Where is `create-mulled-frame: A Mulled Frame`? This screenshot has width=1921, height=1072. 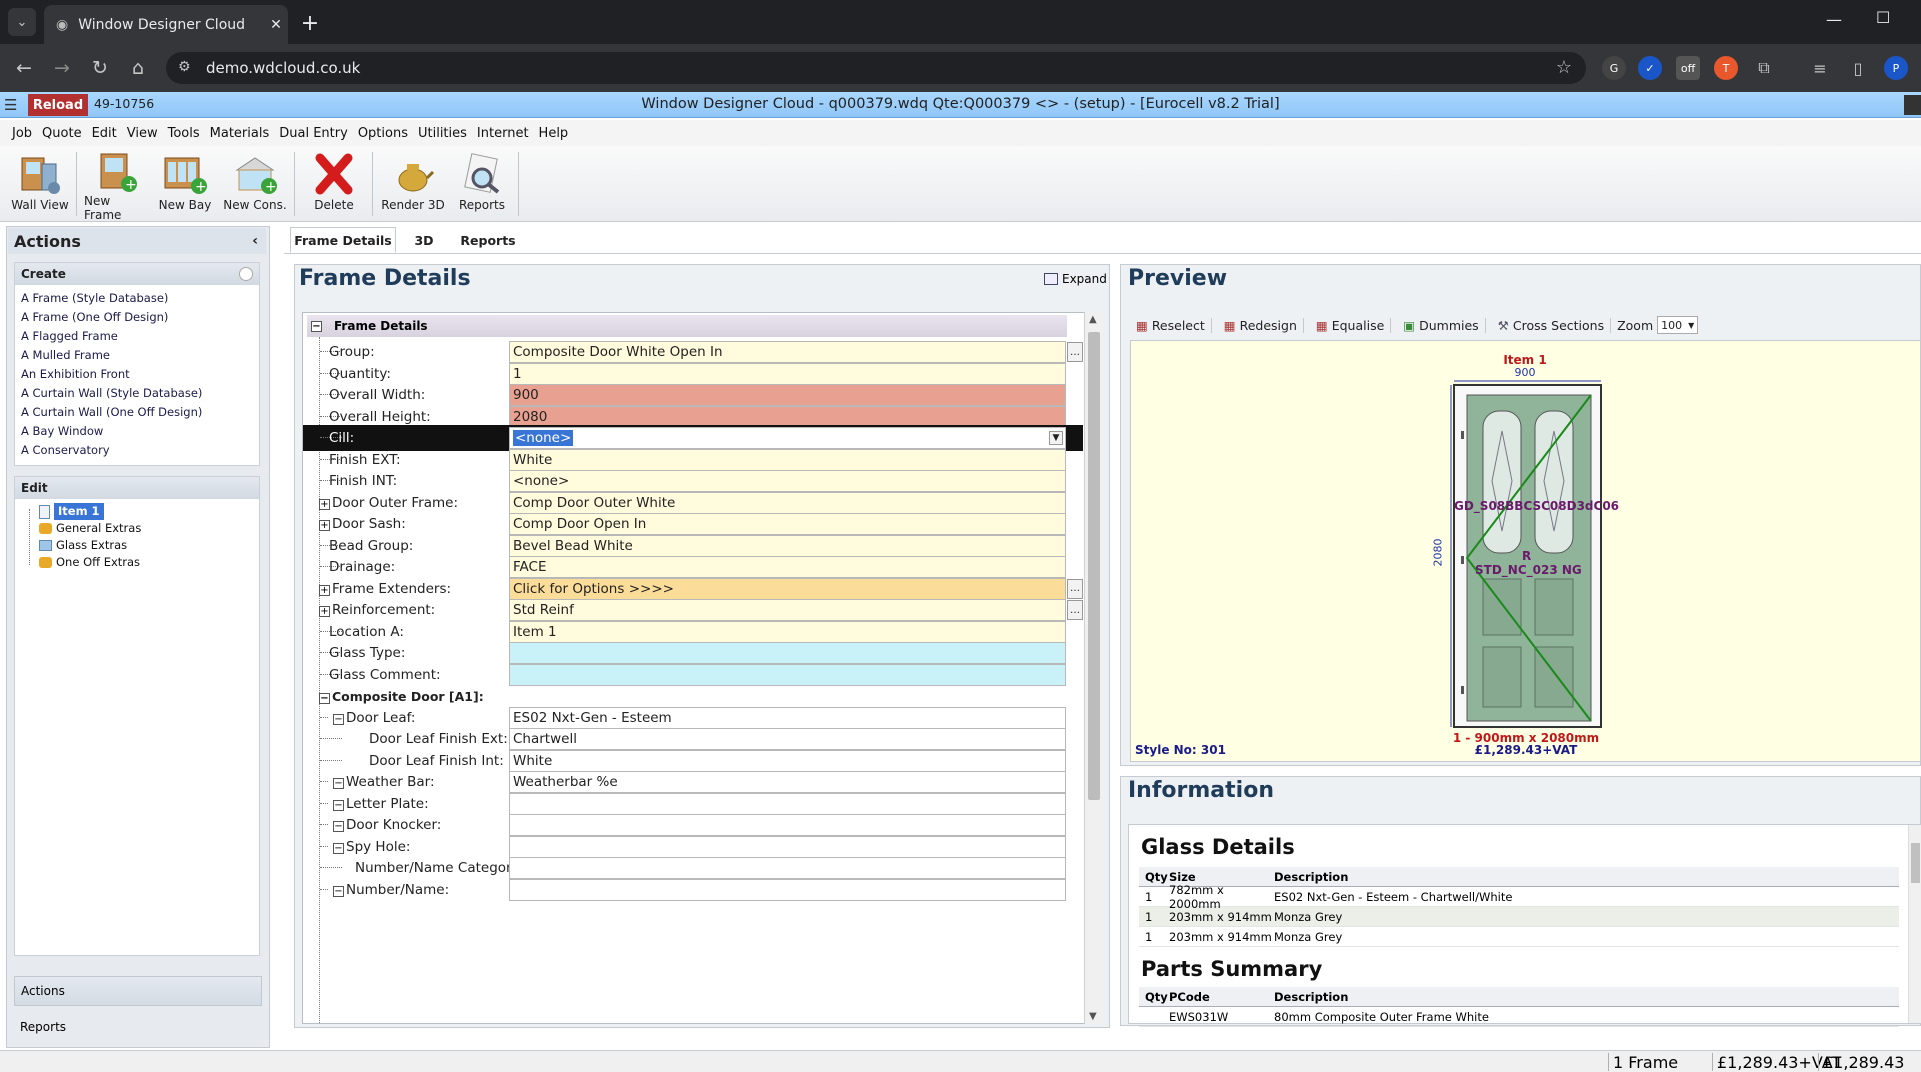 create-mulled-frame: A Mulled Frame is located at coordinates (137, 355).